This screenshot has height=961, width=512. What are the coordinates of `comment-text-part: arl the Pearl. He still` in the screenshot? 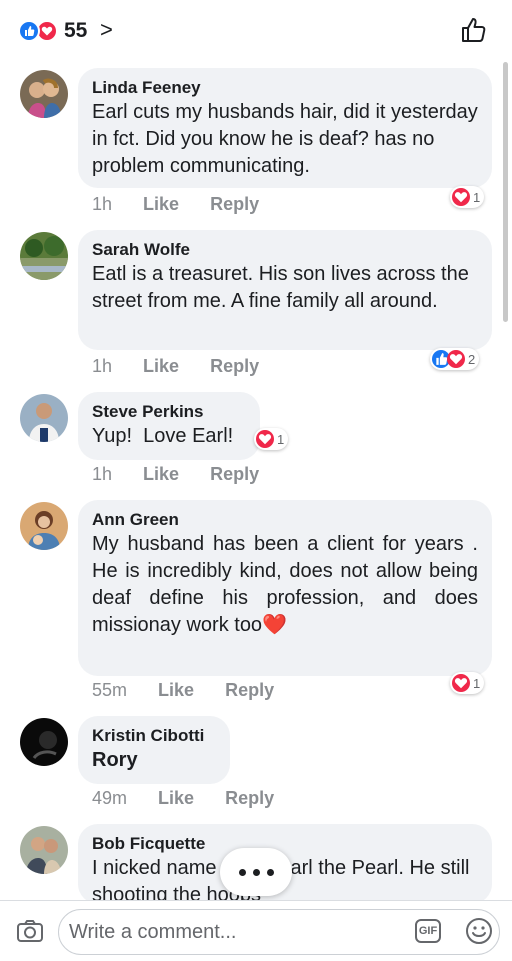 It's located at (380, 868).